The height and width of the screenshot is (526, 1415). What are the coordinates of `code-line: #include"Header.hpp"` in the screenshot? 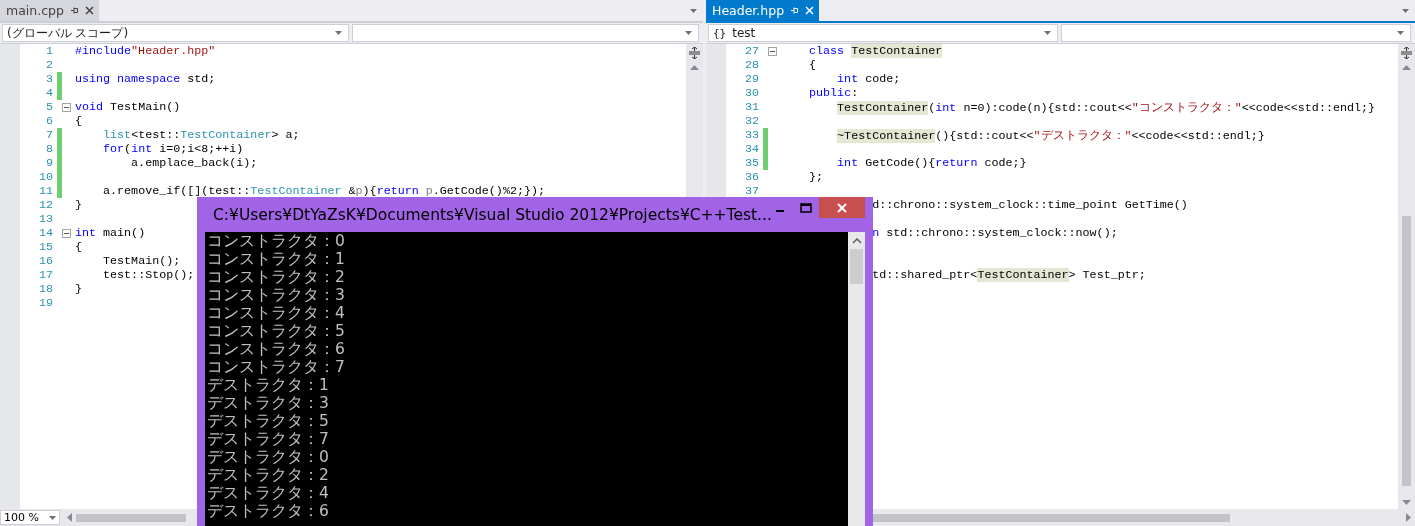 It's located at (145, 51).